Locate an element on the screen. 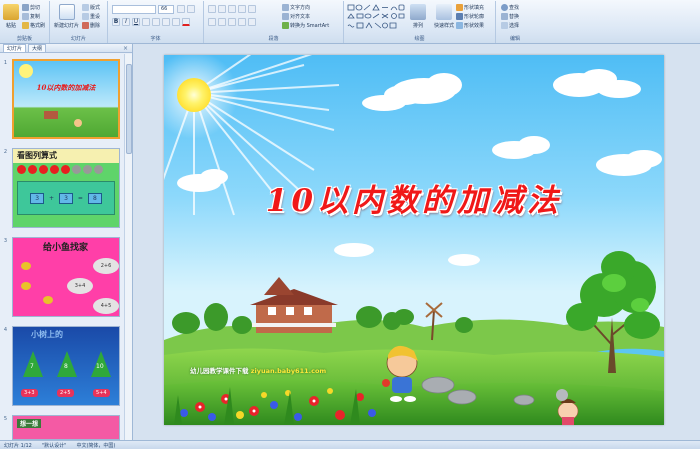  copy-icon is located at coordinates (25, 16).